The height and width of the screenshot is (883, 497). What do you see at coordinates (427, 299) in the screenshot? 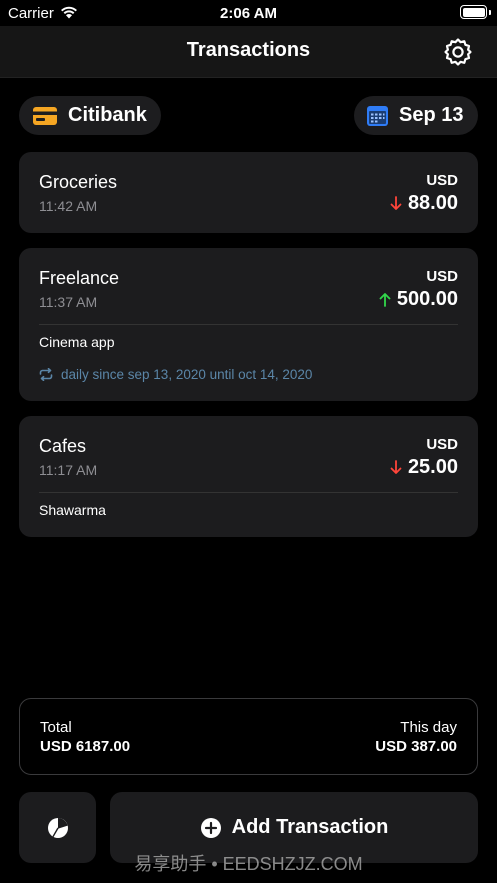
I see `transaction-amount: 500.00` at bounding box center [427, 299].